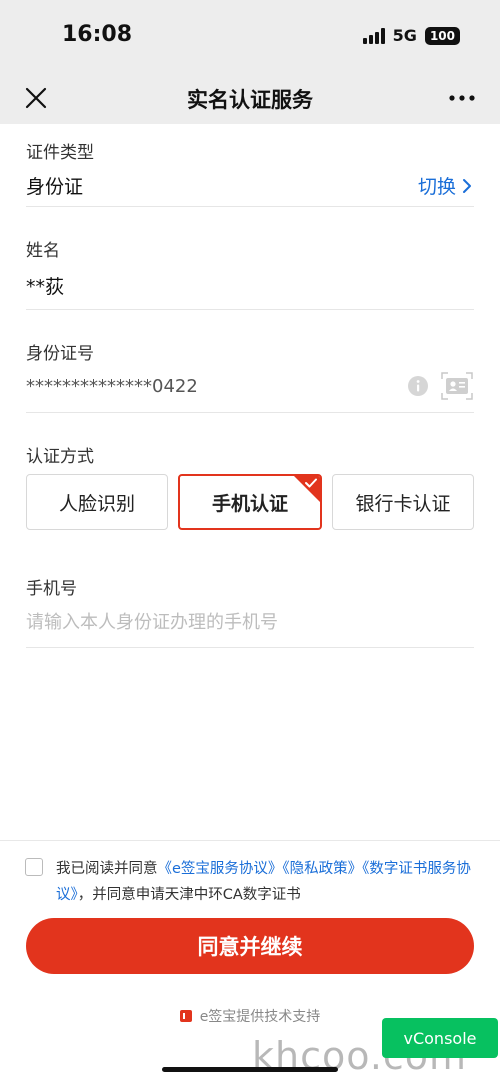 The image size is (500, 1084). Describe the element at coordinates (34, 867) in the screenshot. I see `agree-checkbox` at that location.